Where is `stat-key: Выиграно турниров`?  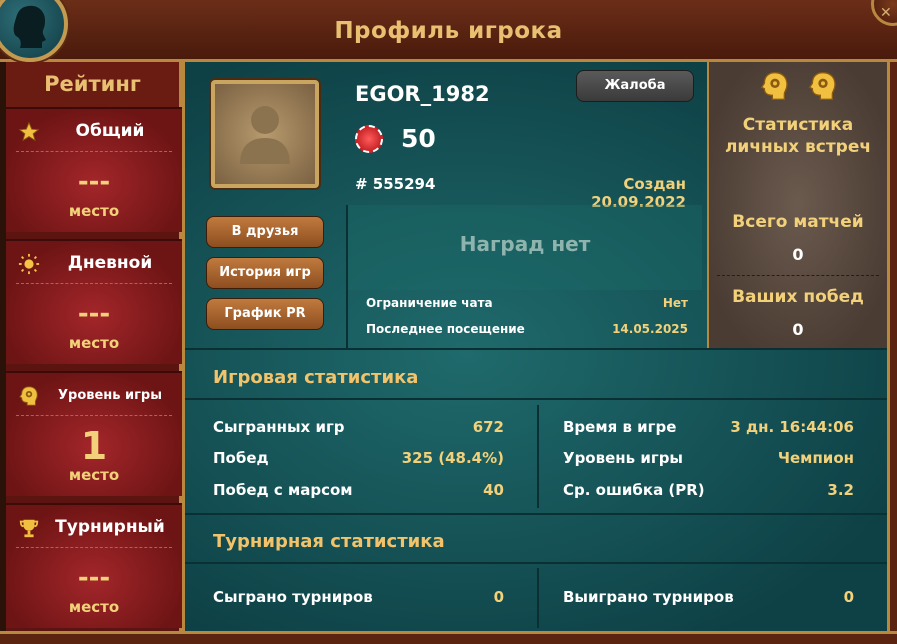
stat-key: Выиграно турниров is located at coordinates (648, 597).